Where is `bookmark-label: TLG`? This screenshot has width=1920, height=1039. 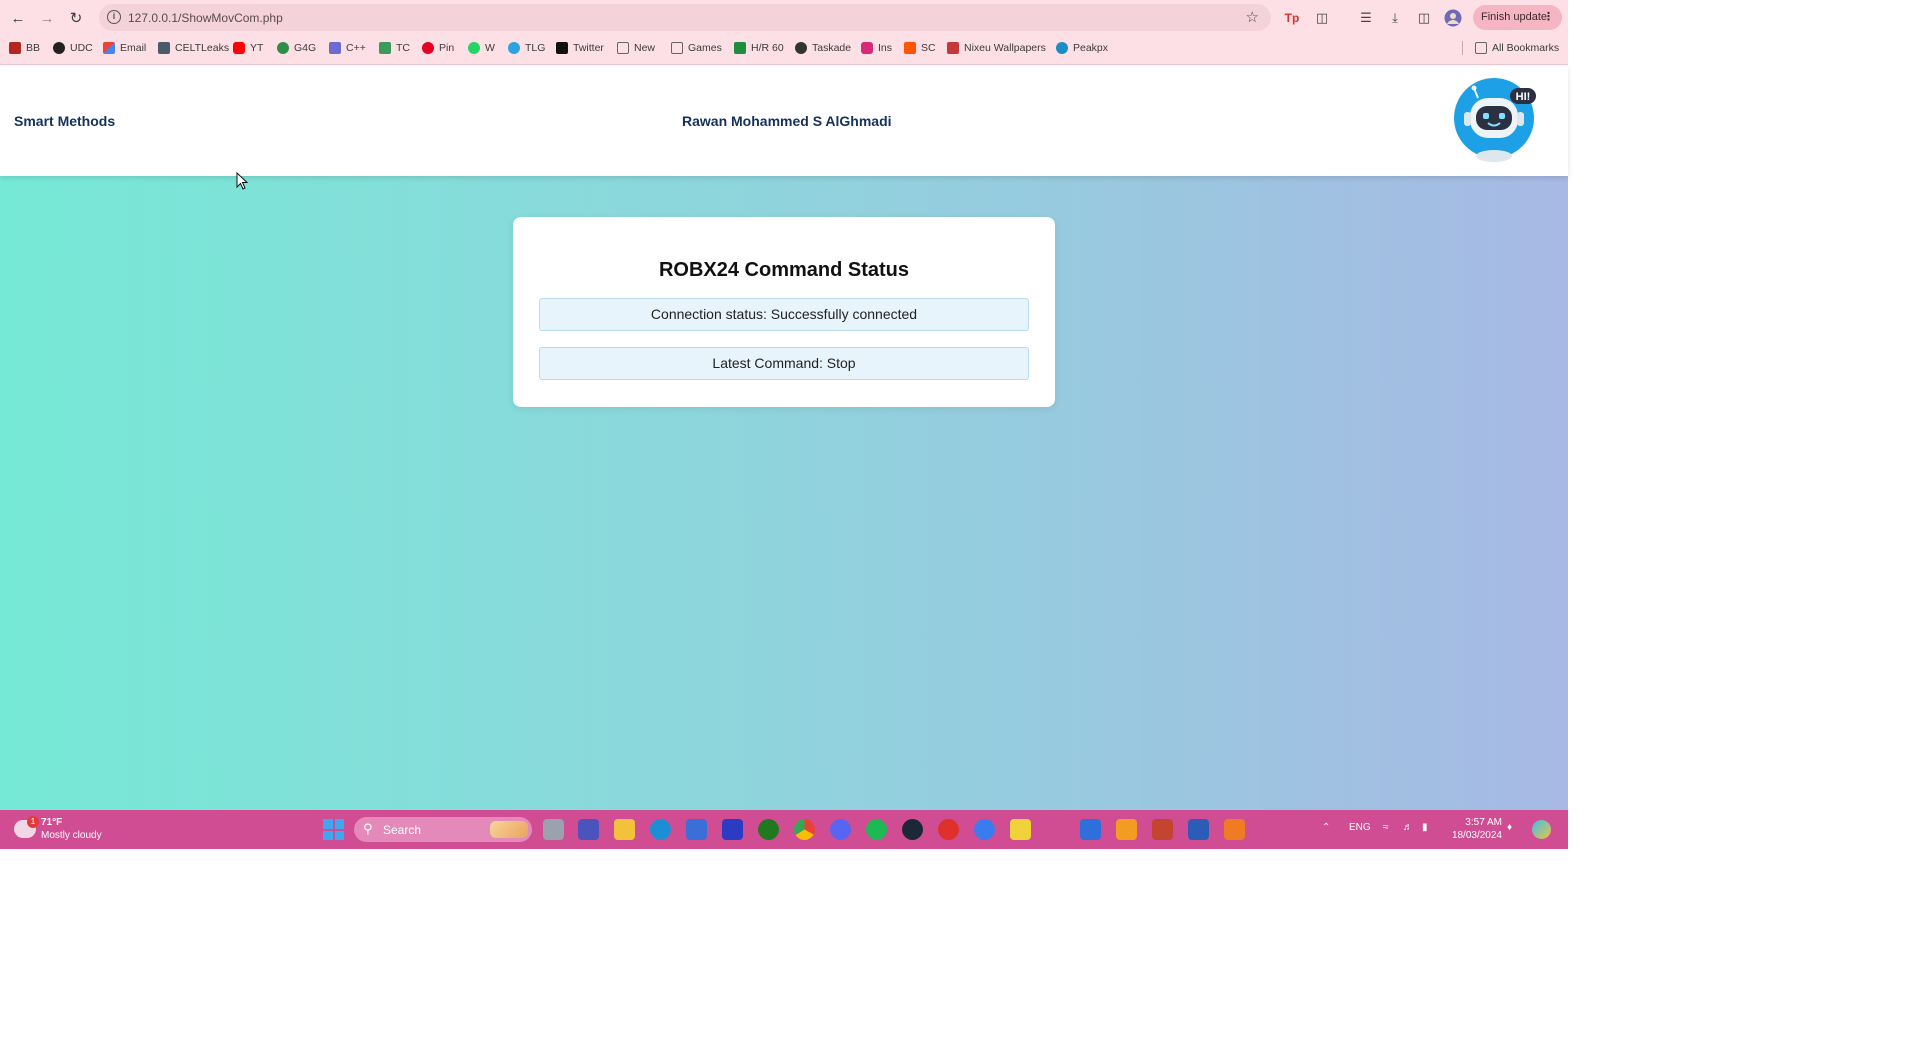
bookmark-label: TLG is located at coordinates (535, 48).